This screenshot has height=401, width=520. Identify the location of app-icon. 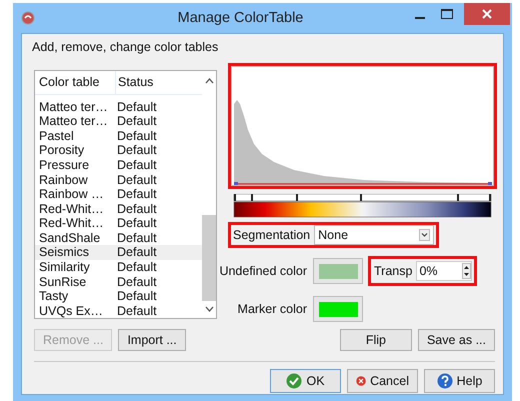
(28, 18).